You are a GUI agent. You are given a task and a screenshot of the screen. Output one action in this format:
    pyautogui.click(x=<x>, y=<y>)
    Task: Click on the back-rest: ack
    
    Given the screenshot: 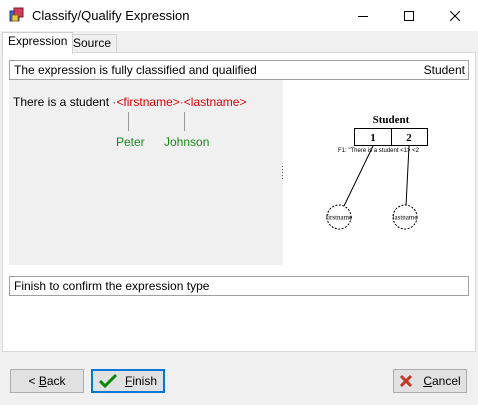 What is the action you would take?
    pyautogui.click(x=56, y=381)
    